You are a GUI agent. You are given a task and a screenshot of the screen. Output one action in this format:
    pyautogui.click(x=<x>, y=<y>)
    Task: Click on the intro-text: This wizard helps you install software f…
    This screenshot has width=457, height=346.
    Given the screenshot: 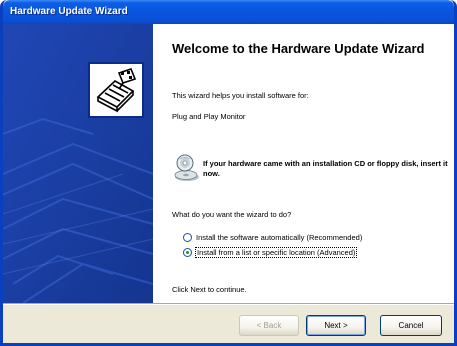 What is the action you would take?
    pyautogui.click(x=240, y=95)
    